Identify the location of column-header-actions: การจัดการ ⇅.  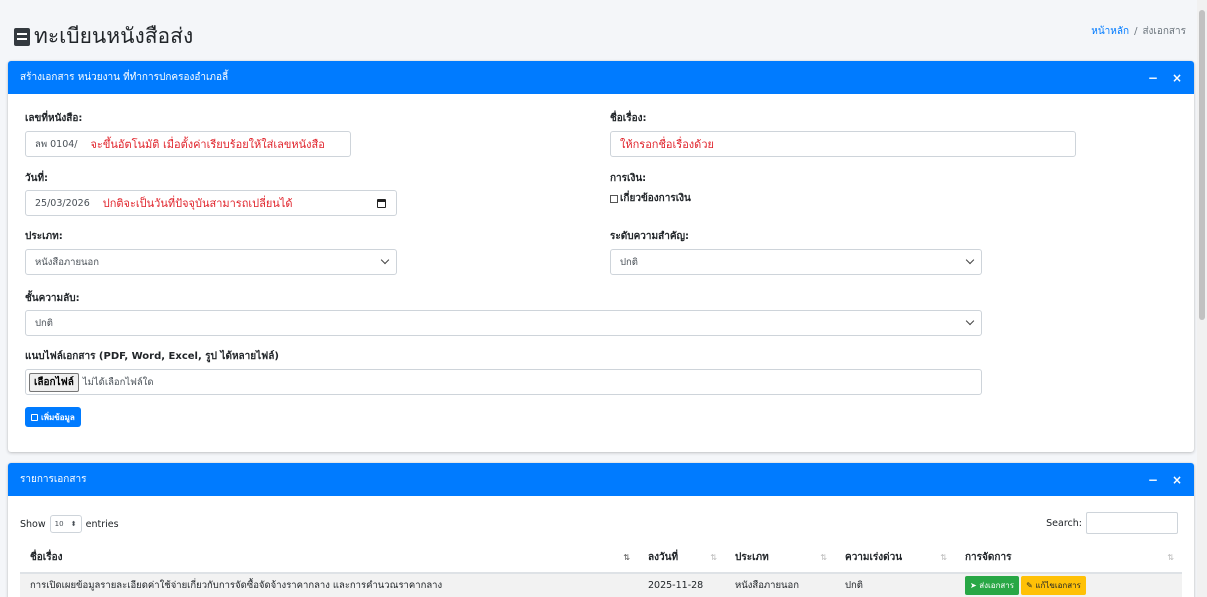
(1068, 558).